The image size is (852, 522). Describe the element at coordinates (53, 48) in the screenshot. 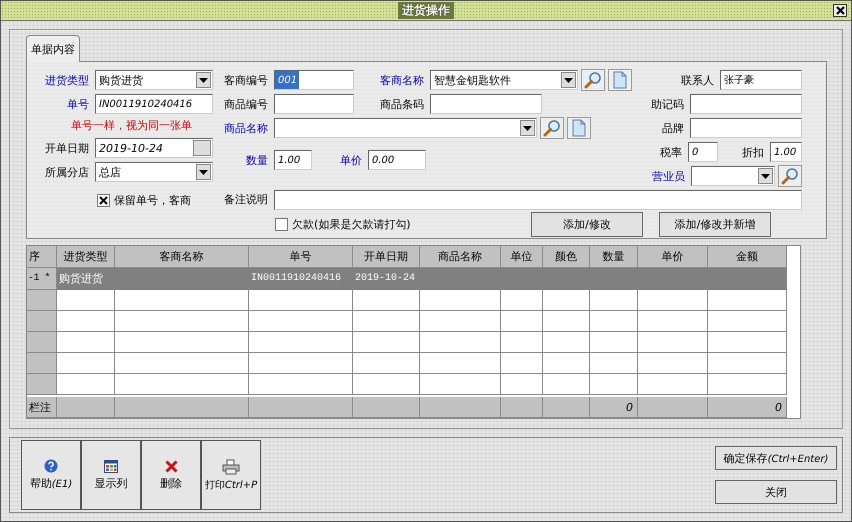

I see `tab: 单据内容` at that location.